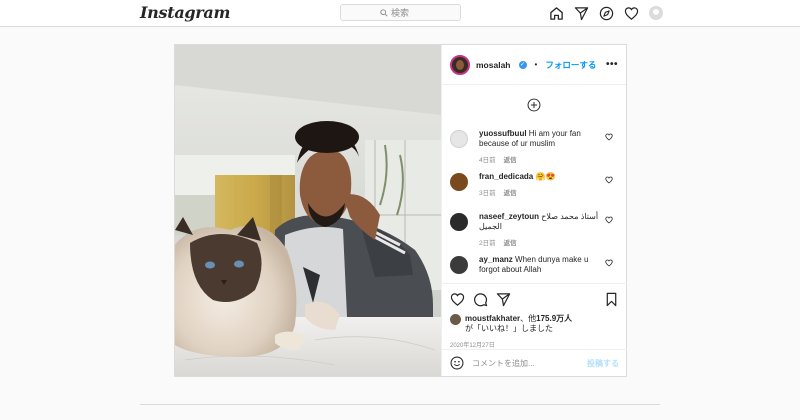  Describe the element at coordinates (611, 299) in the screenshot. I see `bookmark-icon` at that location.